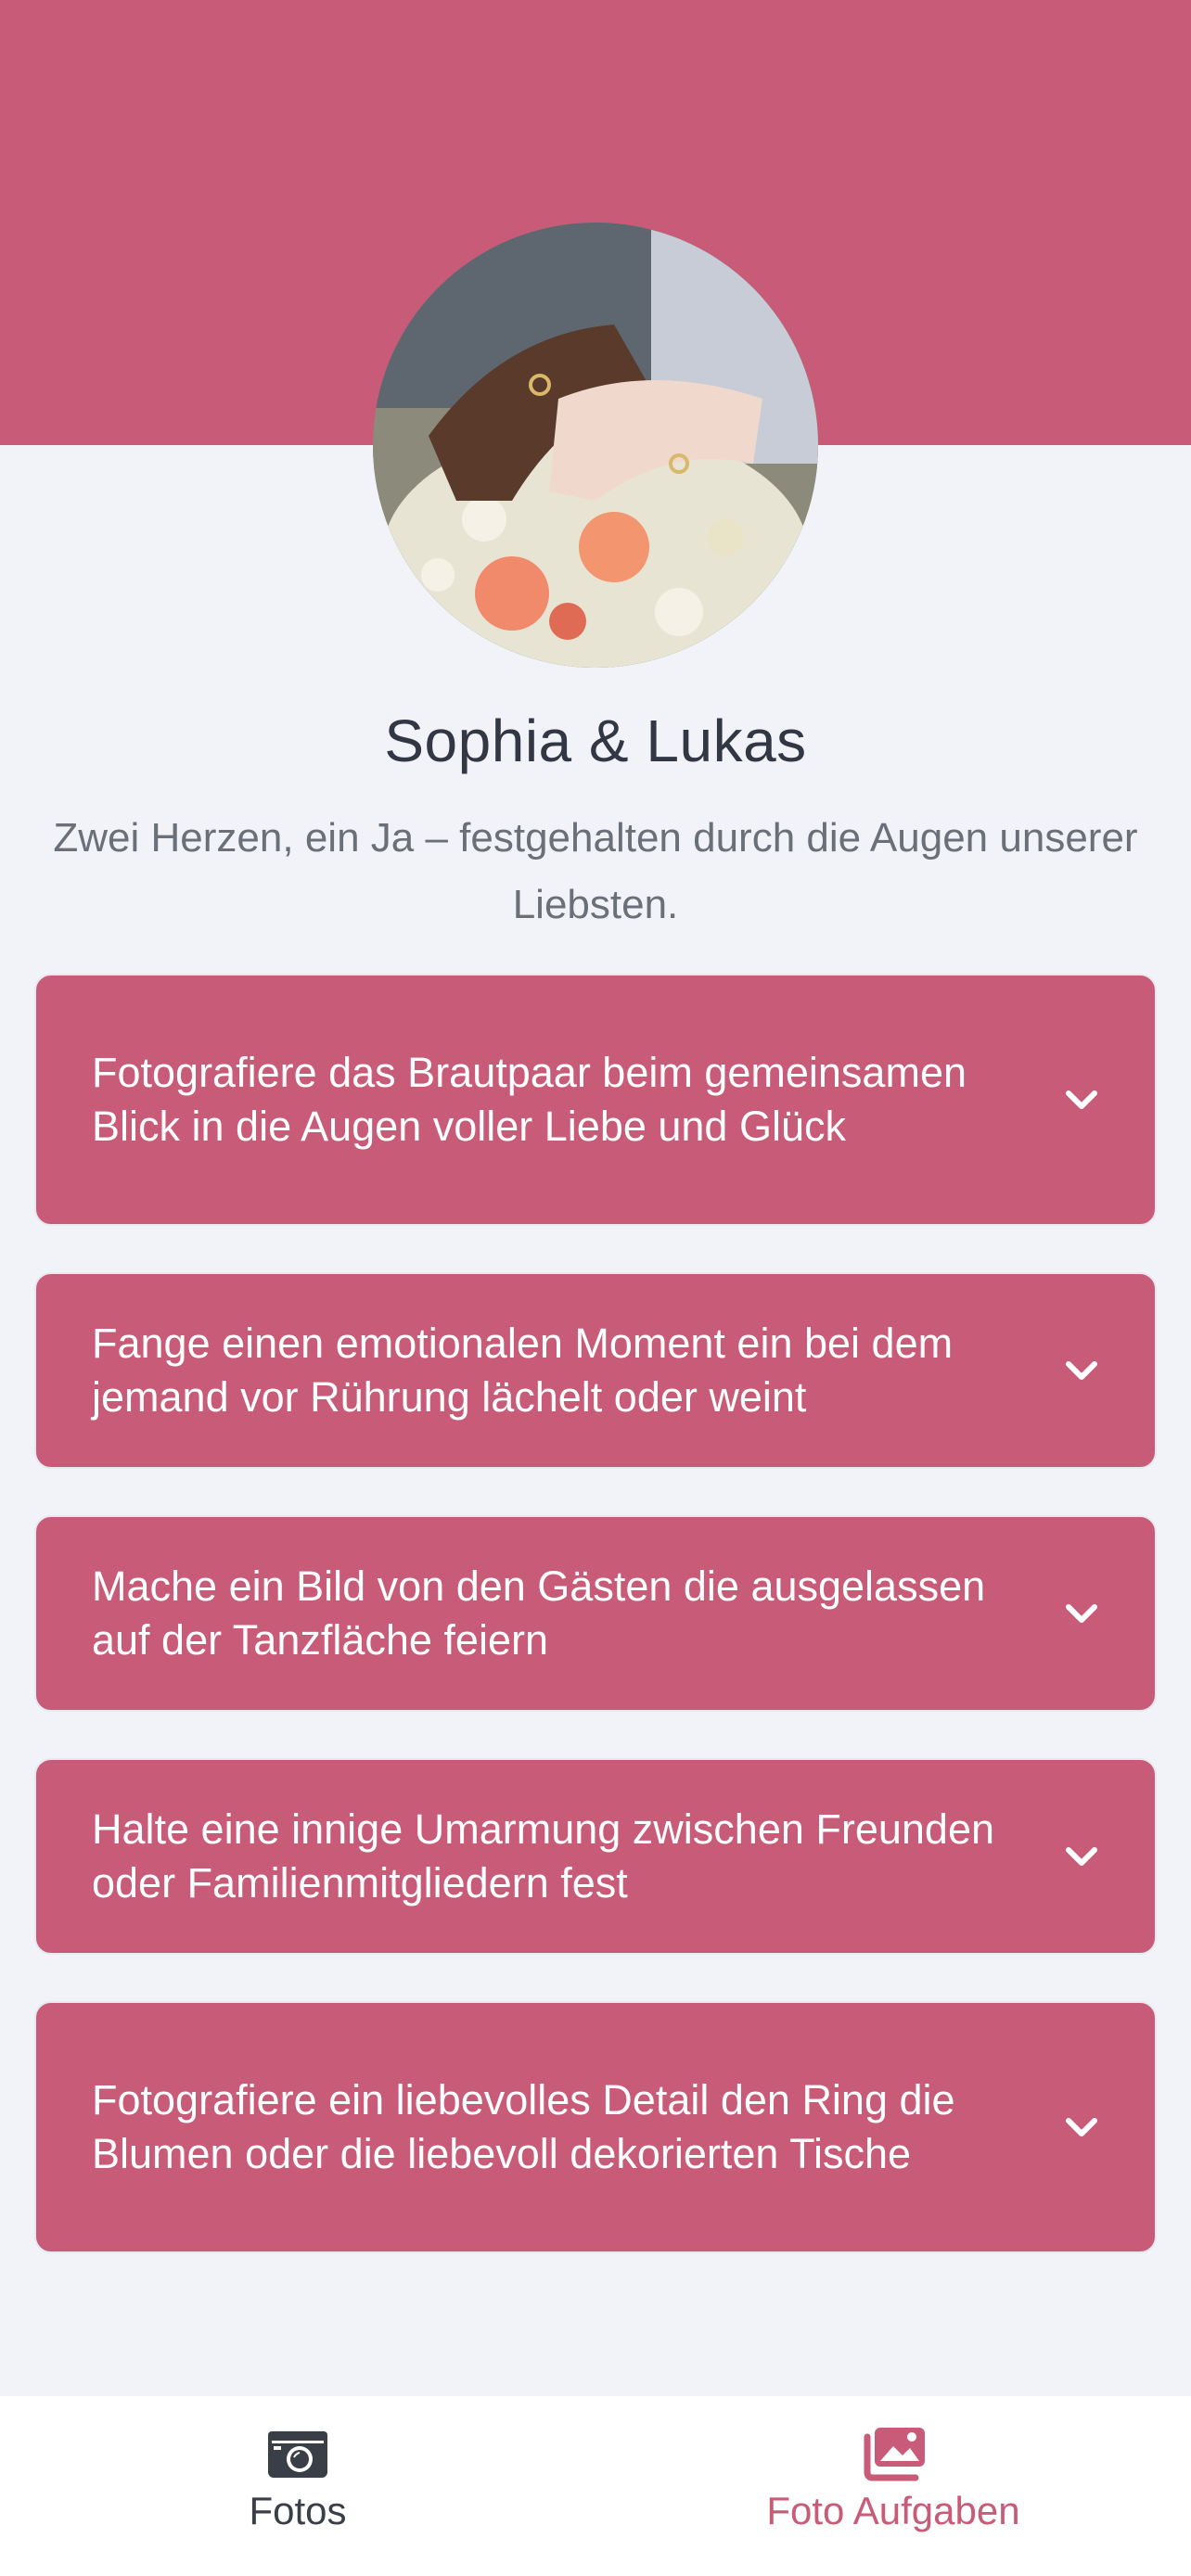  I want to click on couple-avatar, so click(595, 445).